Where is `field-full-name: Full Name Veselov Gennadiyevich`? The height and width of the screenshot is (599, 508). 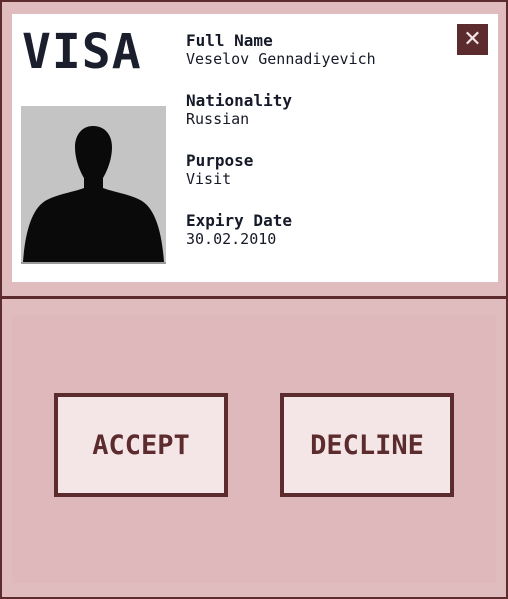 field-full-name: Full Name Veselov Gennadiyevich is located at coordinates (281, 62).